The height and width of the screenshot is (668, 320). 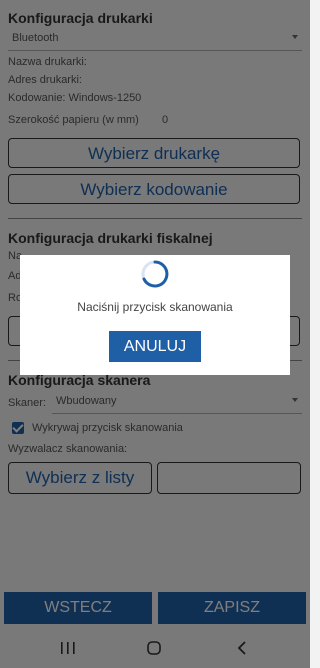 I want to click on dialog-message: Naciśnij przycisk skanowania, so click(x=155, y=307).